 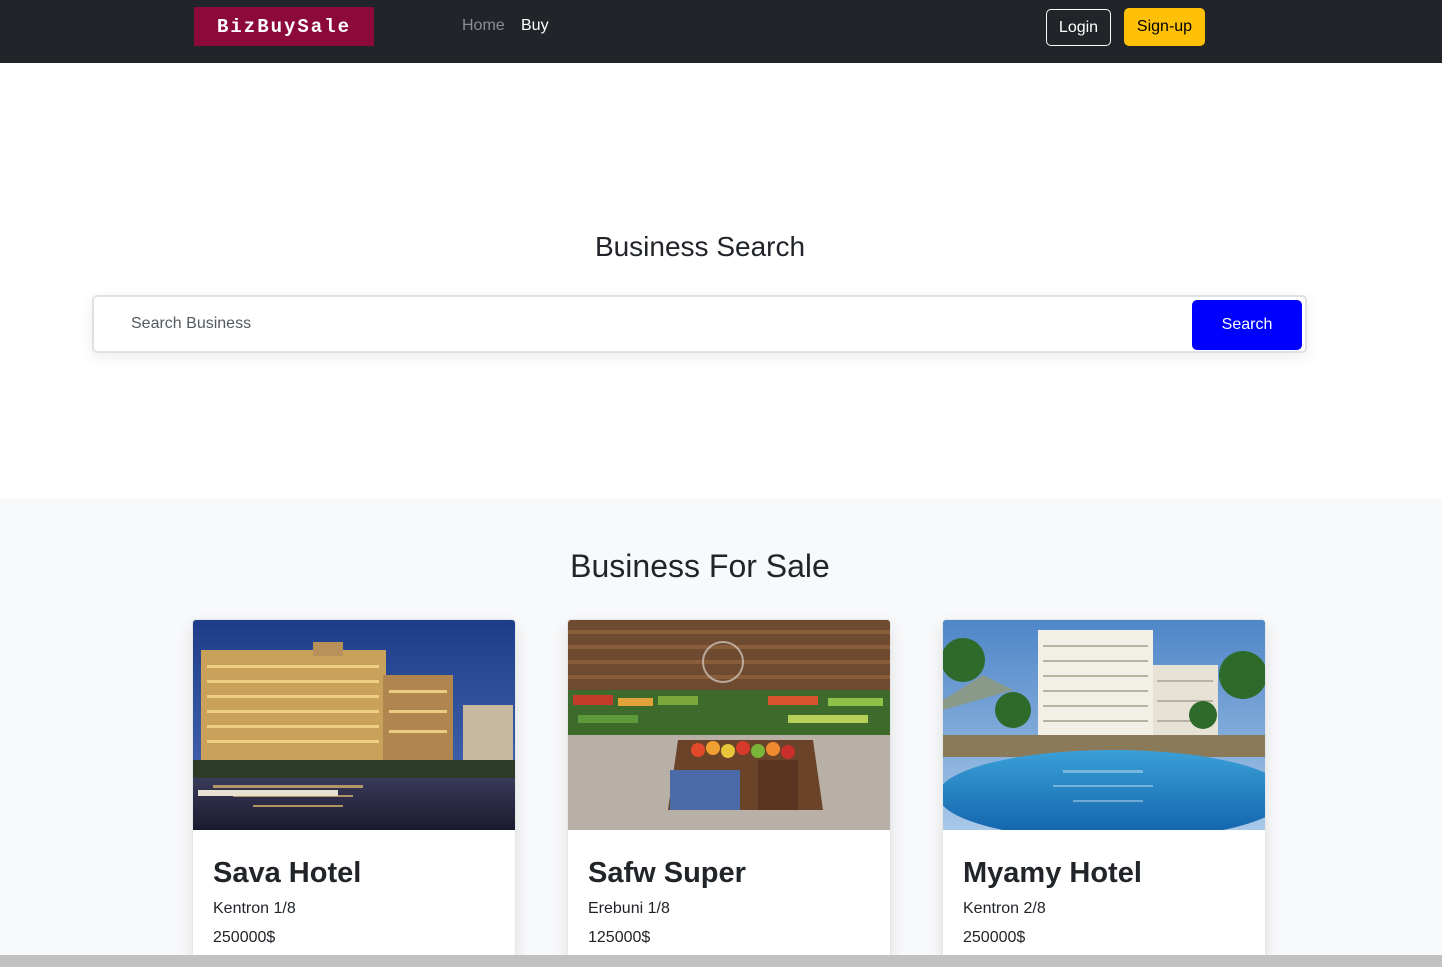 I want to click on business-for-sale-title: Business For Sale, so click(x=700, y=566).